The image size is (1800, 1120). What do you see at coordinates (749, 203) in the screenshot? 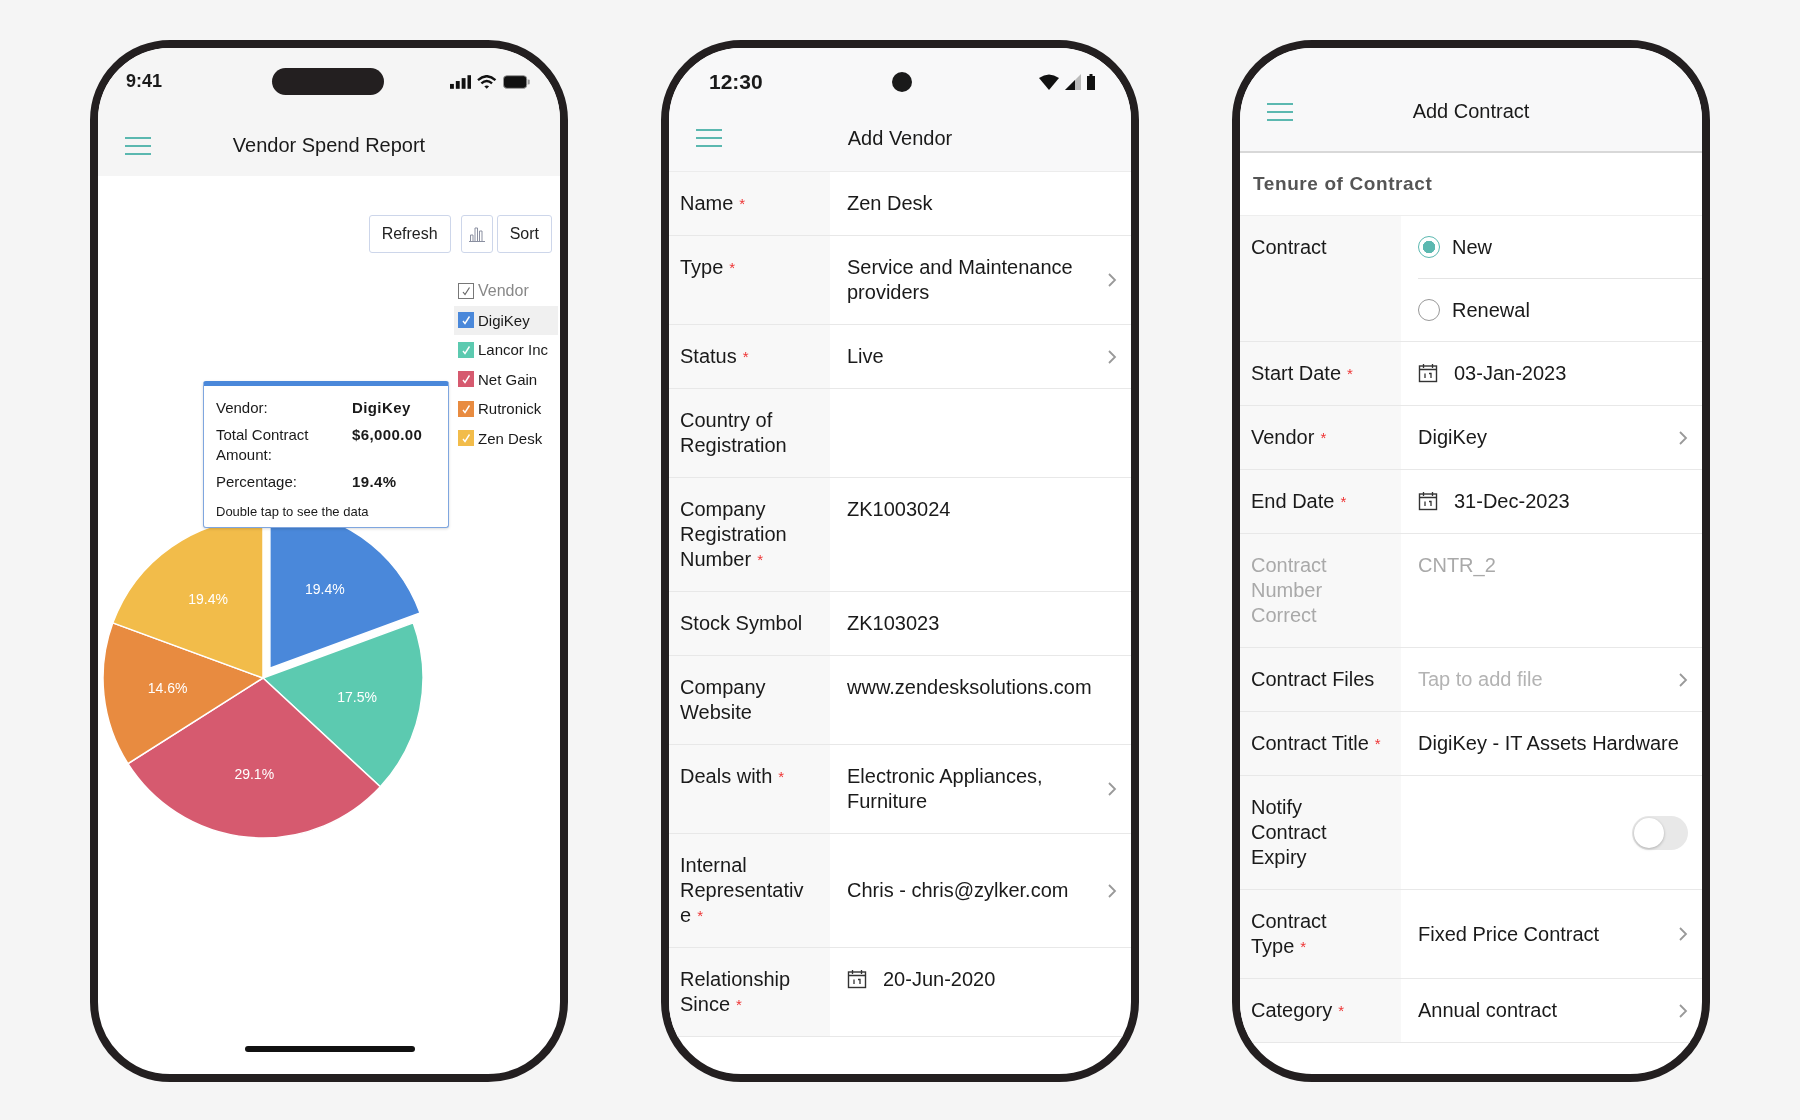
I see `field-label: Name *` at bounding box center [749, 203].